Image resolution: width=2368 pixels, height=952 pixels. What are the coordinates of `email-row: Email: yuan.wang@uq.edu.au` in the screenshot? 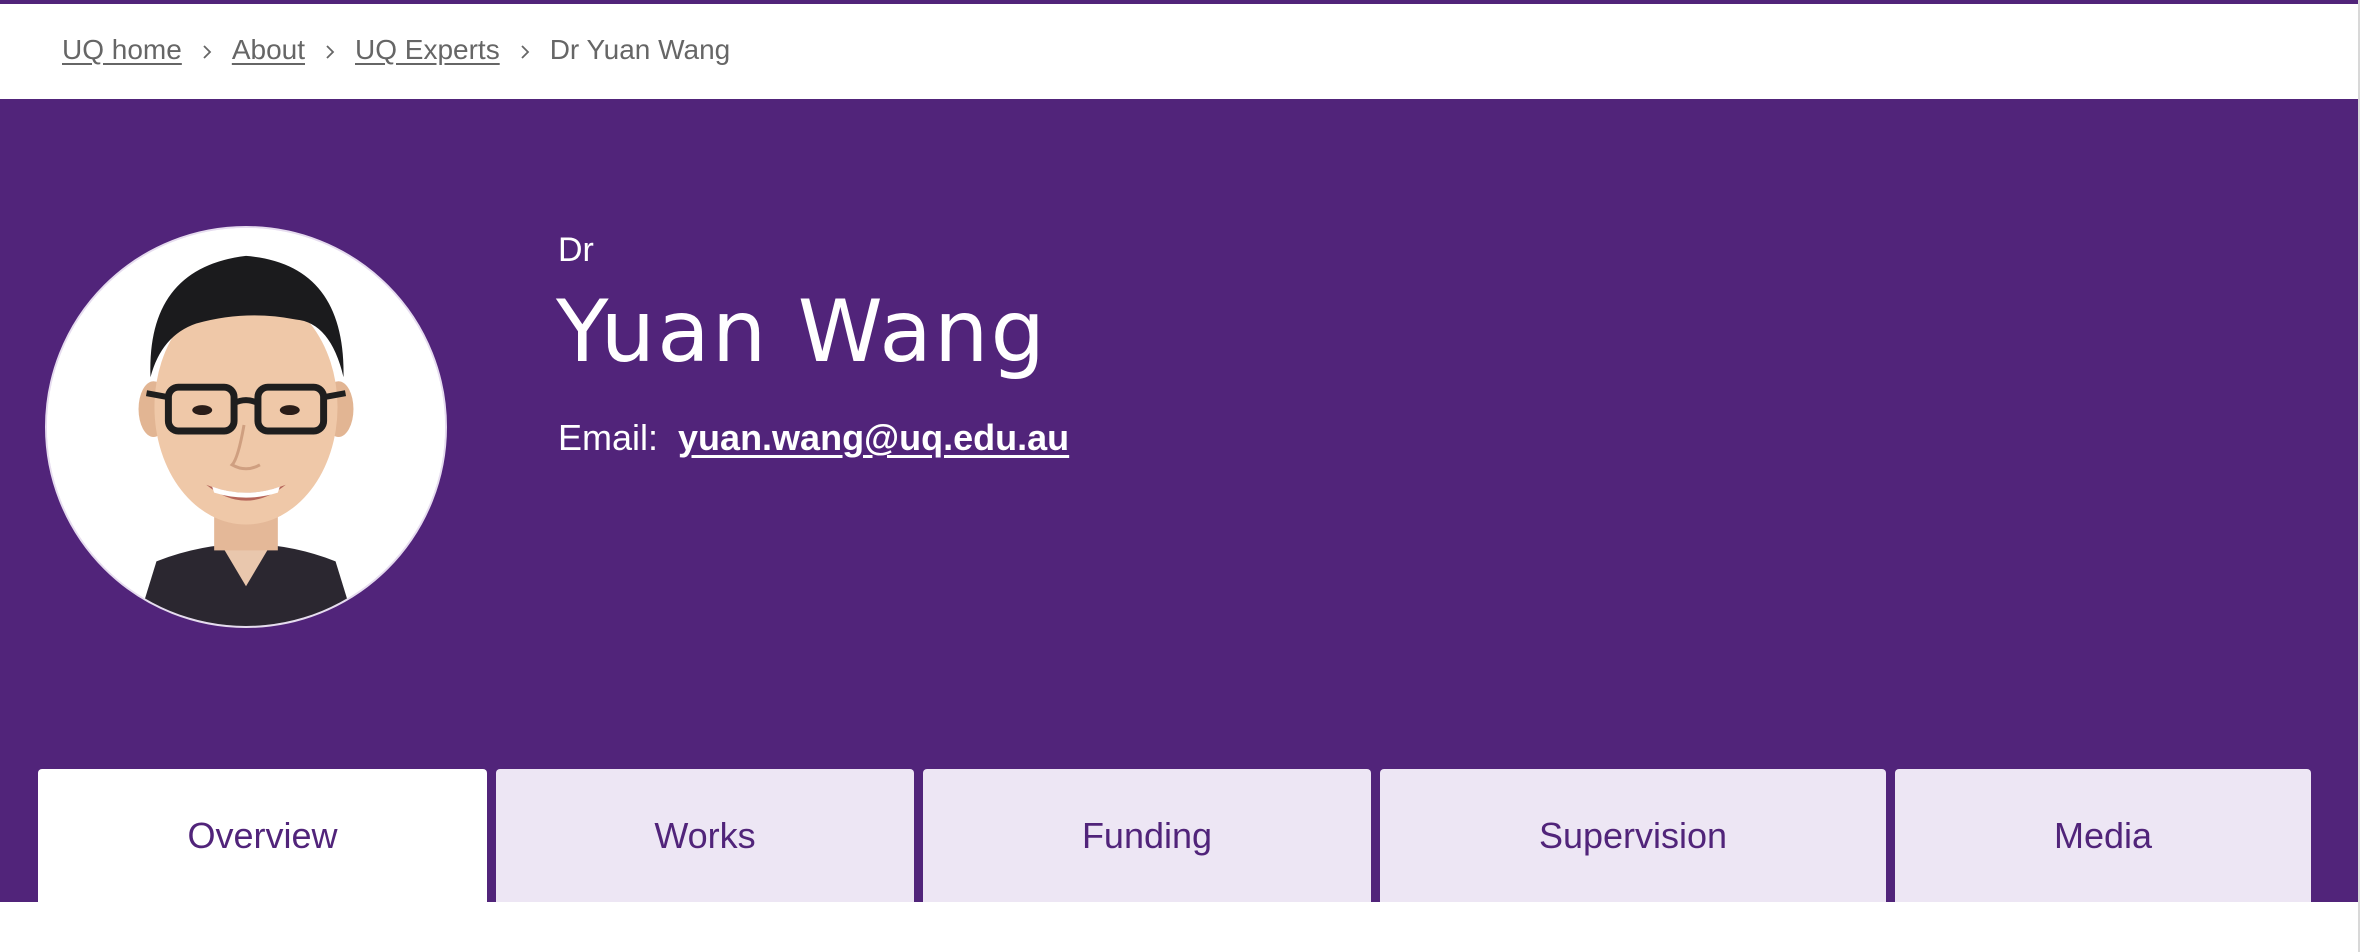 It's located at (813, 438).